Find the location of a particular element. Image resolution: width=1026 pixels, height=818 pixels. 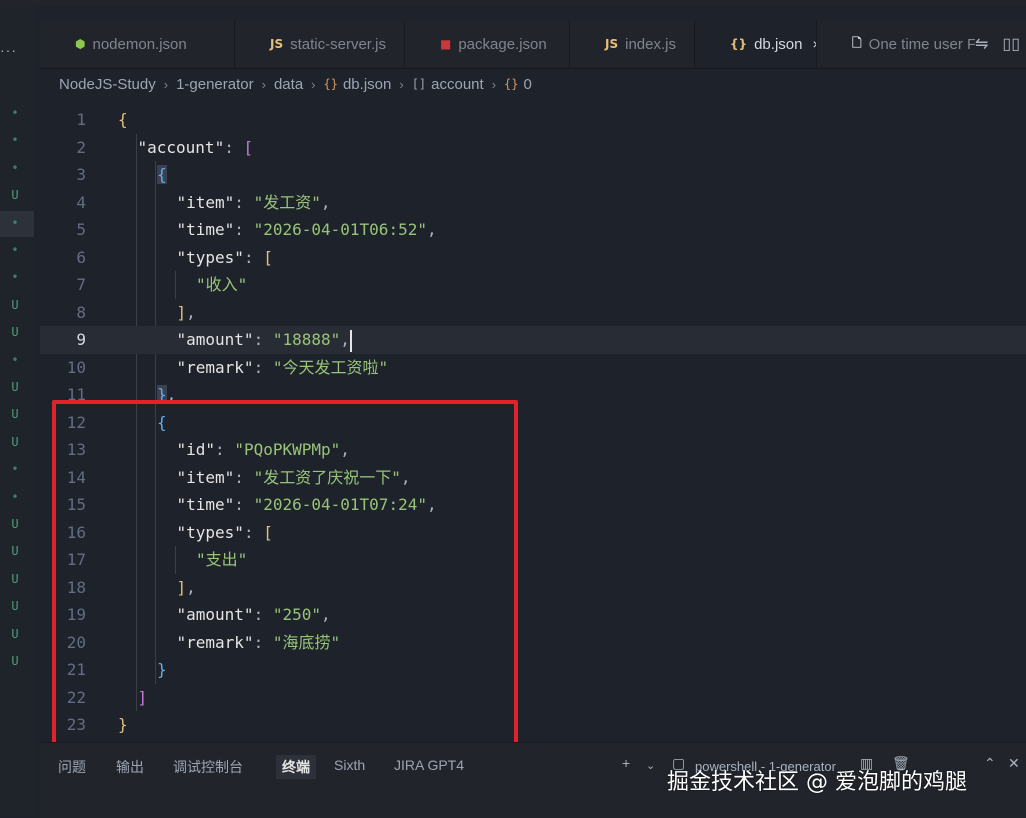

code-text: "time": "2026-04-01T06:52", is located at coordinates (306, 229).